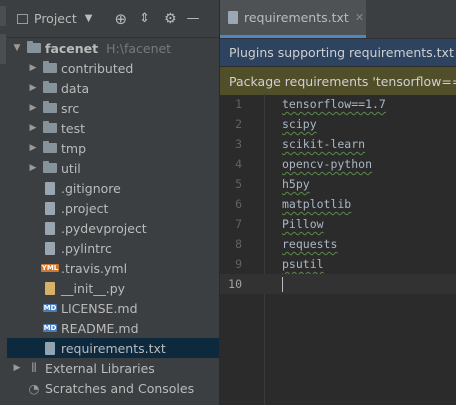  I want to click on tree-item: ▶ ⫴ External Libraries, so click(113, 368).